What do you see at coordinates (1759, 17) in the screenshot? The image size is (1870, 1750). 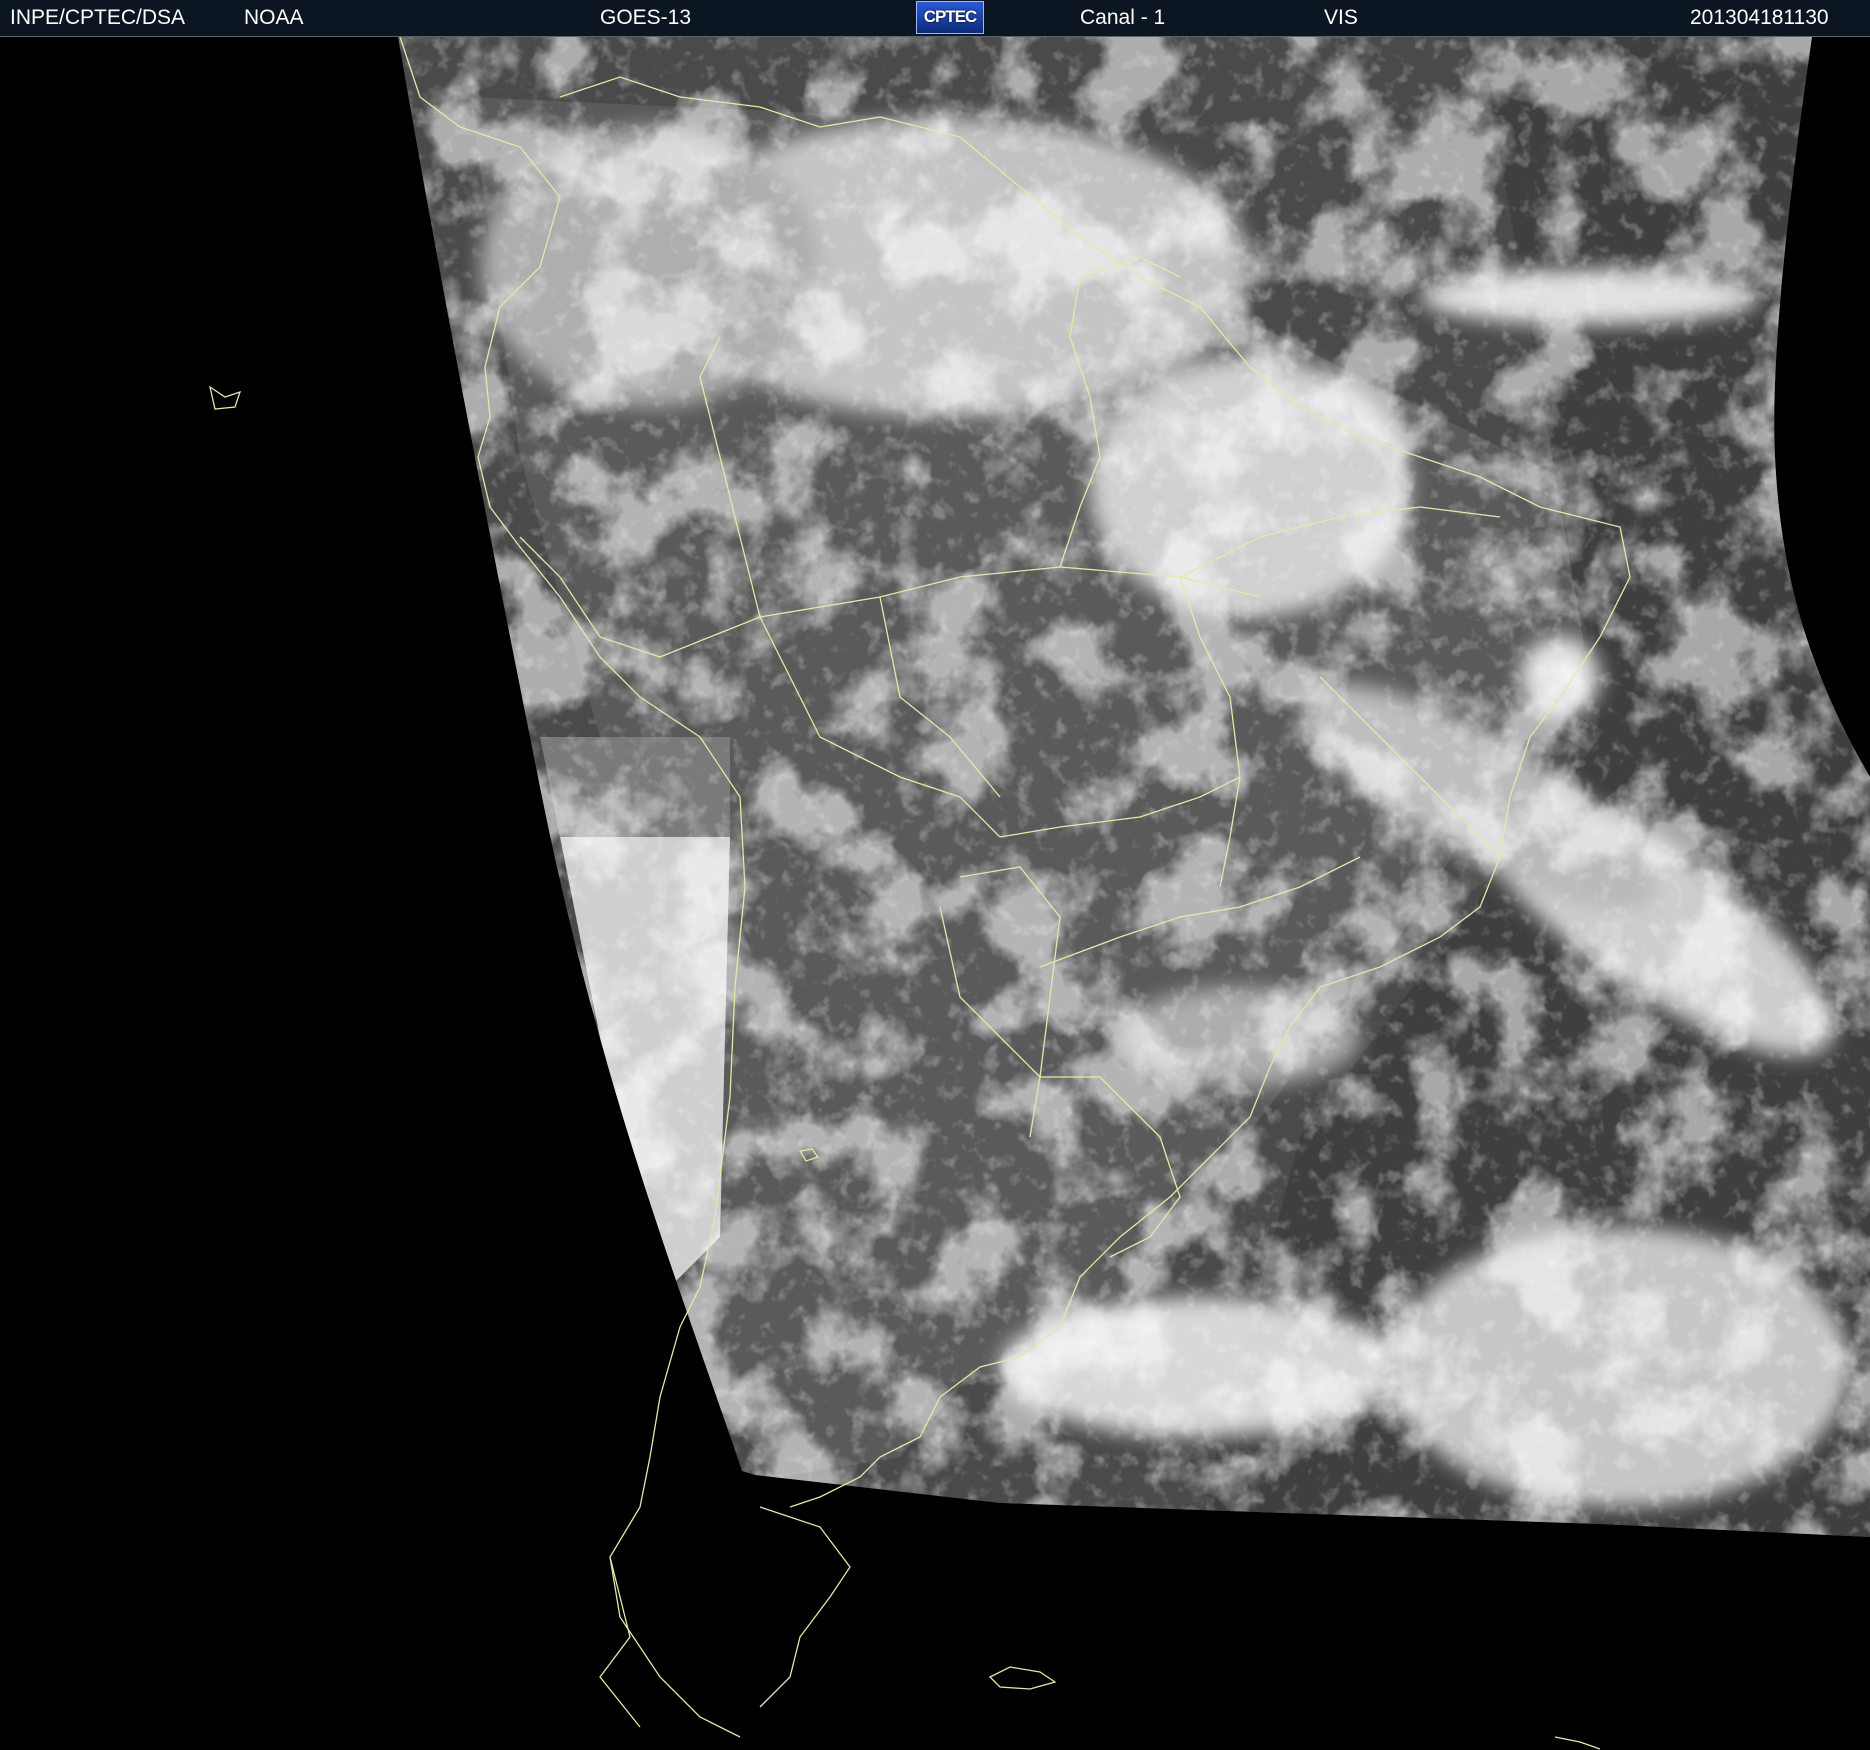 I see `timestamp-label: 201304181130` at bounding box center [1759, 17].